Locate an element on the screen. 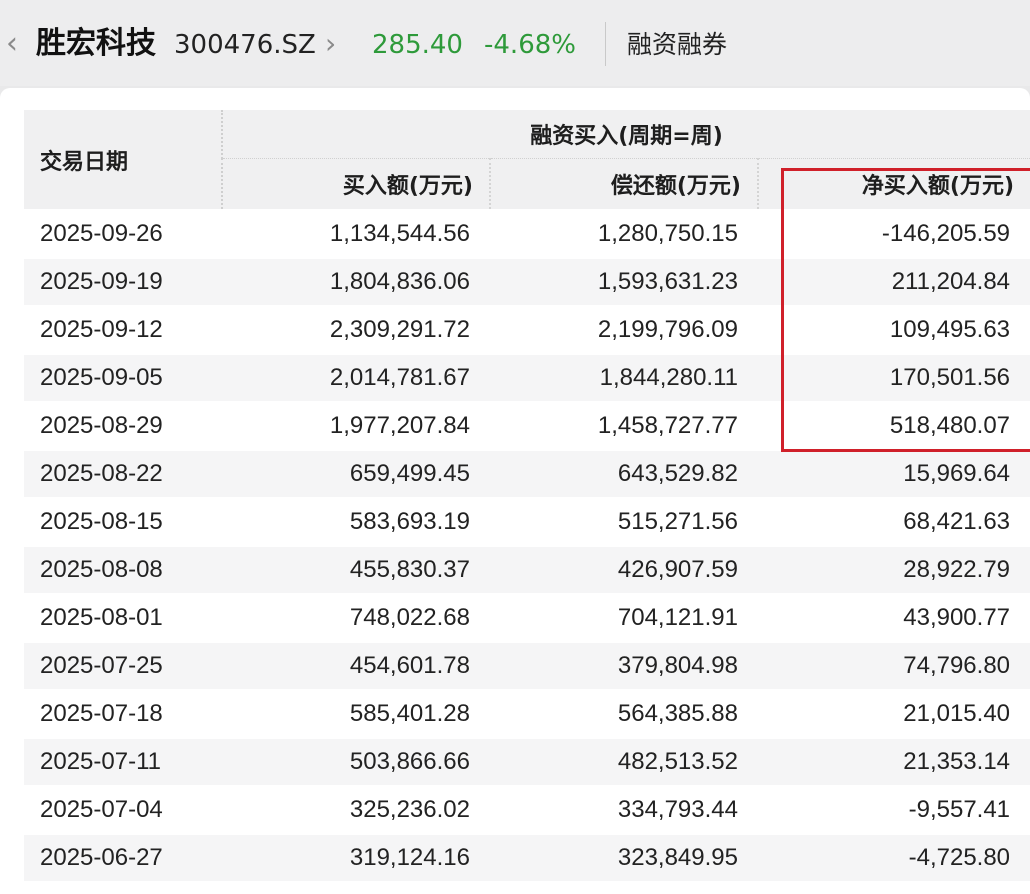 The height and width of the screenshot is (894, 1030). cell-net-buy-amount: 21,015.40 is located at coordinates (894, 714).